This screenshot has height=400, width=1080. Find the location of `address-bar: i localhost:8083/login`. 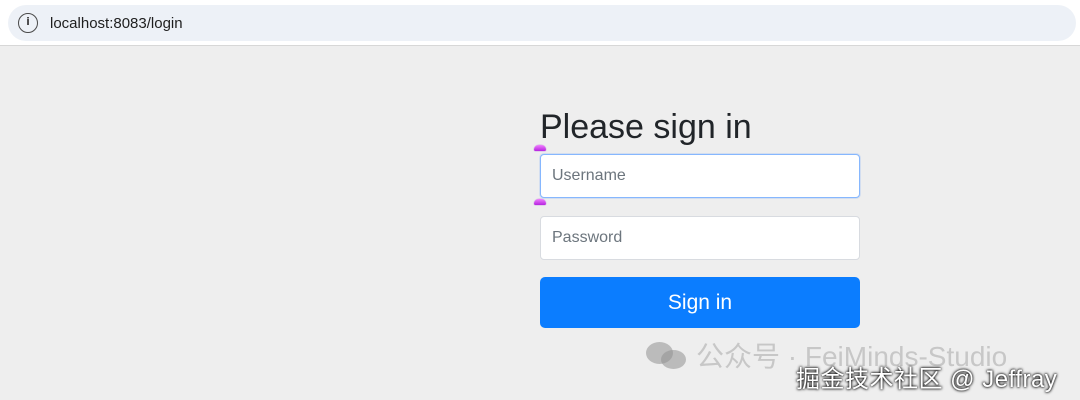

address-bar: i localhost:8083/login is located at coordinates (542, 23).